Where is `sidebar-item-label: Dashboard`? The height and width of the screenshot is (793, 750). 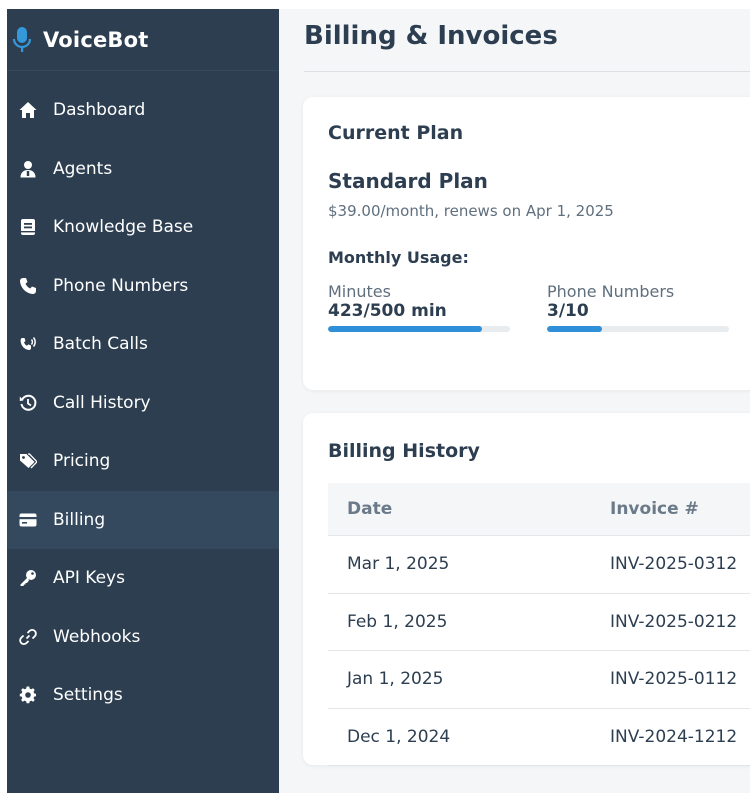
sidebar-item-label: Dashboard is located at coordinates (99, 110).